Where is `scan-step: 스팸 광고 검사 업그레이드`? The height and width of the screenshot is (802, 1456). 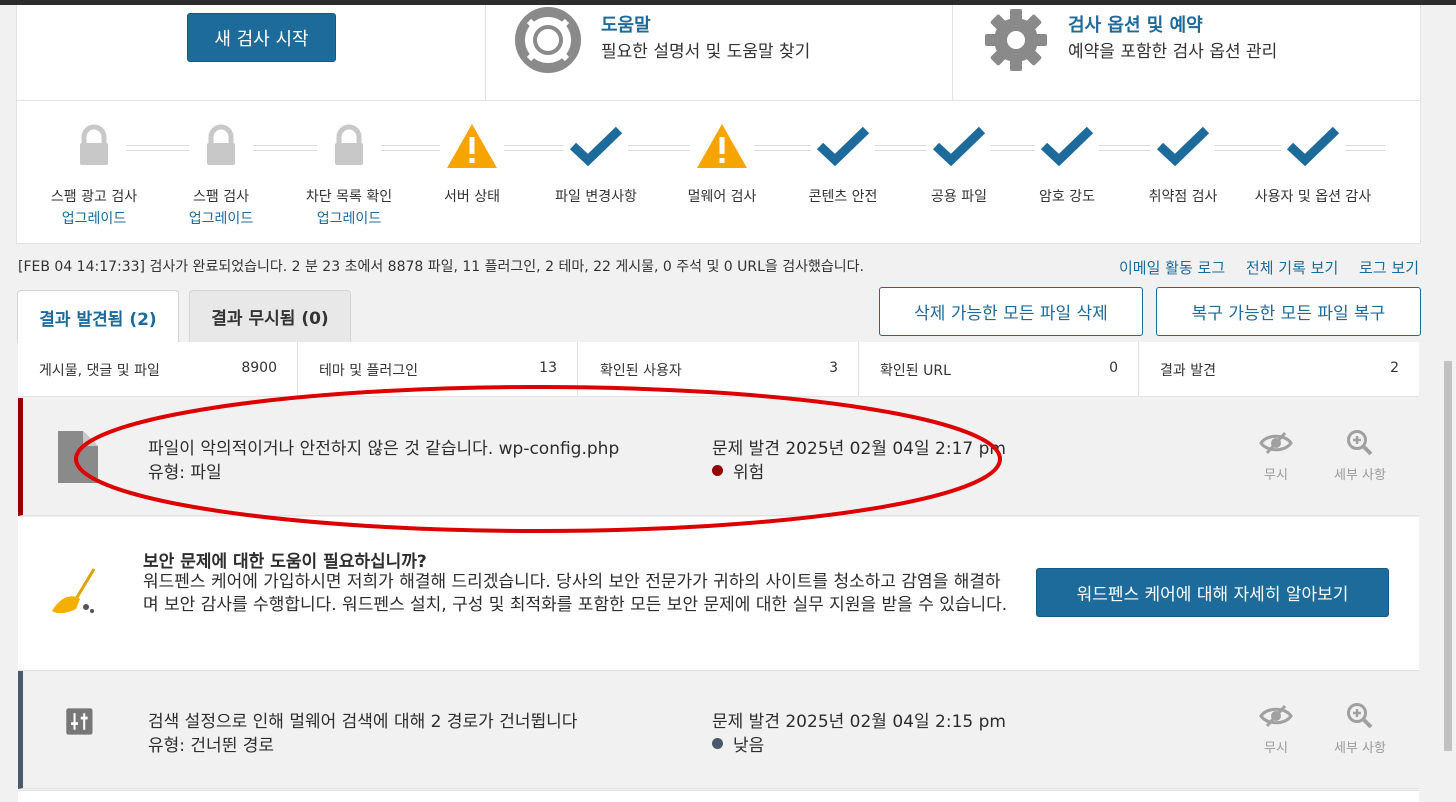 scan-step: 스팸 광고 검사 업그레이드 is located at coordinates (94, 174).